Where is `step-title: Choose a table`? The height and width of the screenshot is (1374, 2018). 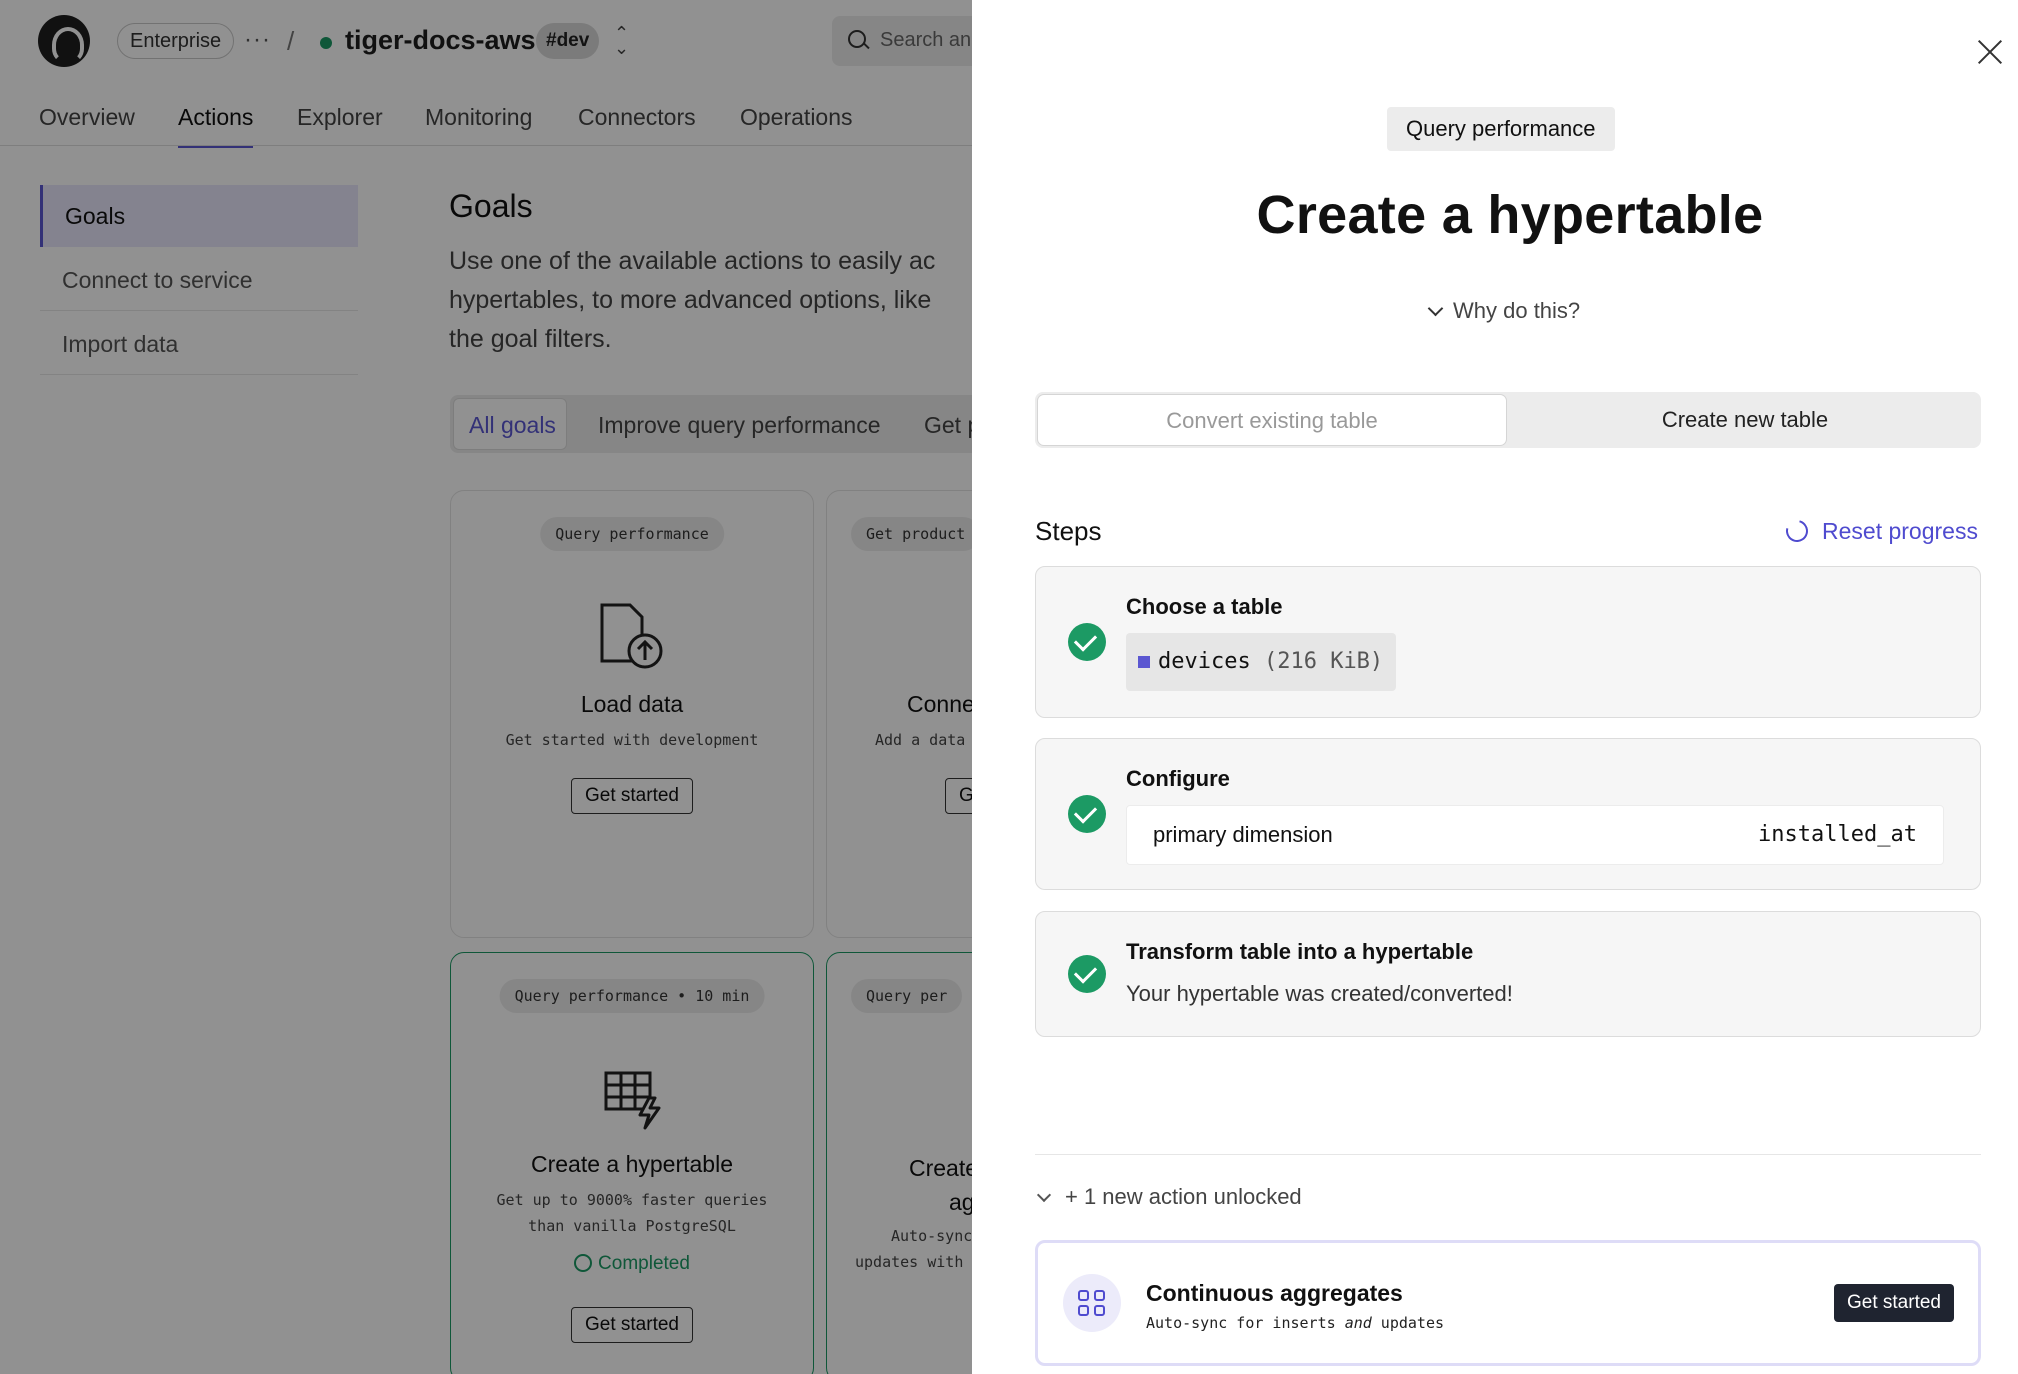 step-title: Choose a table is located at coordinates (1204, 606).